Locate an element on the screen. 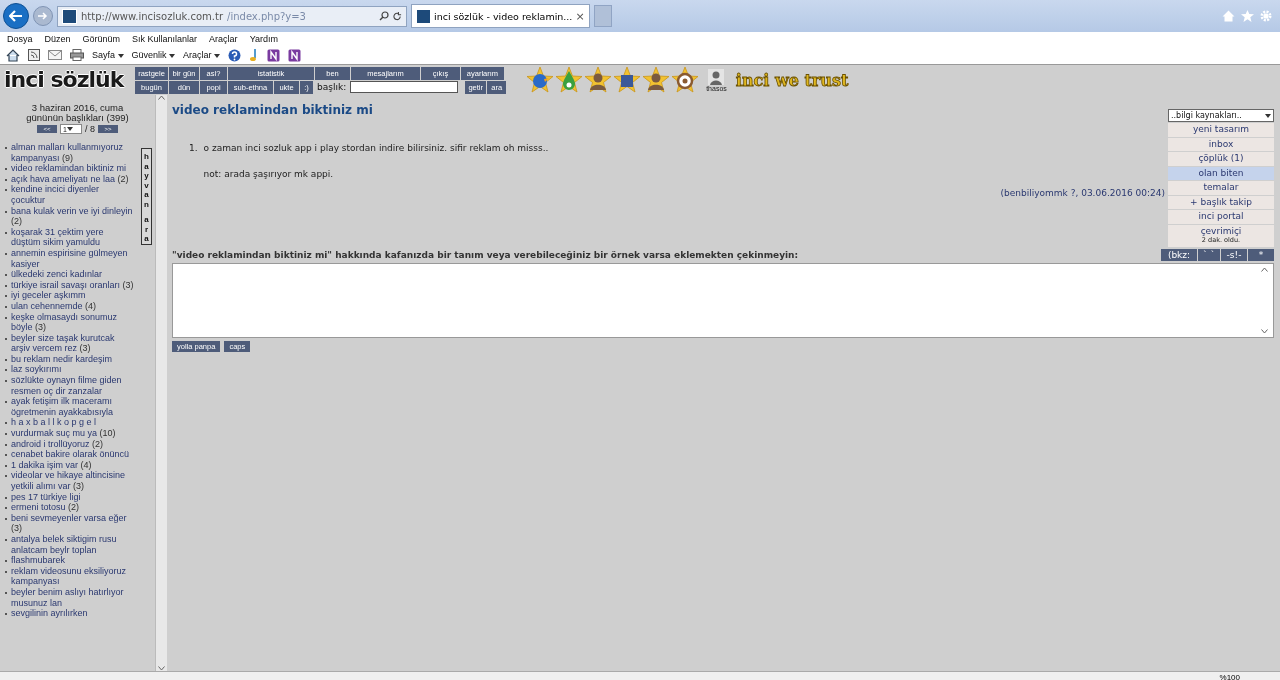 Image resolution: width=1280 pixels, height=680 pixels. print-icon is located at coordinates (77, 55).